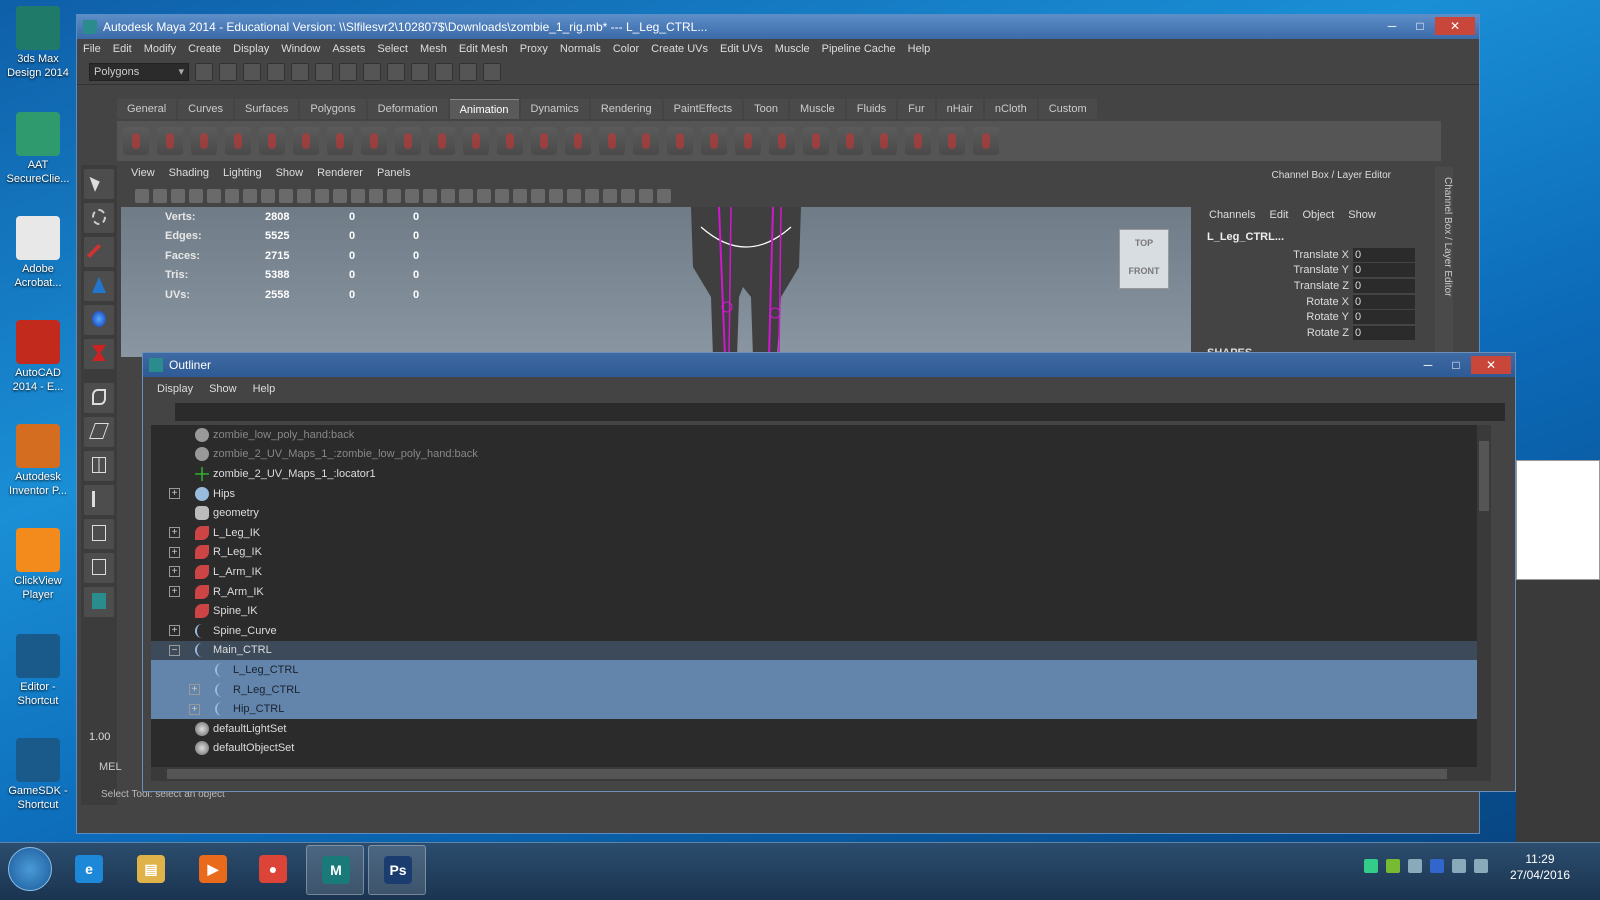 This screenshot has height=900, width=1600. Describe the element at coordinates (821, 689) in the screenshot. I see `outliner-item: + R_Leg_CTRL` at that location.